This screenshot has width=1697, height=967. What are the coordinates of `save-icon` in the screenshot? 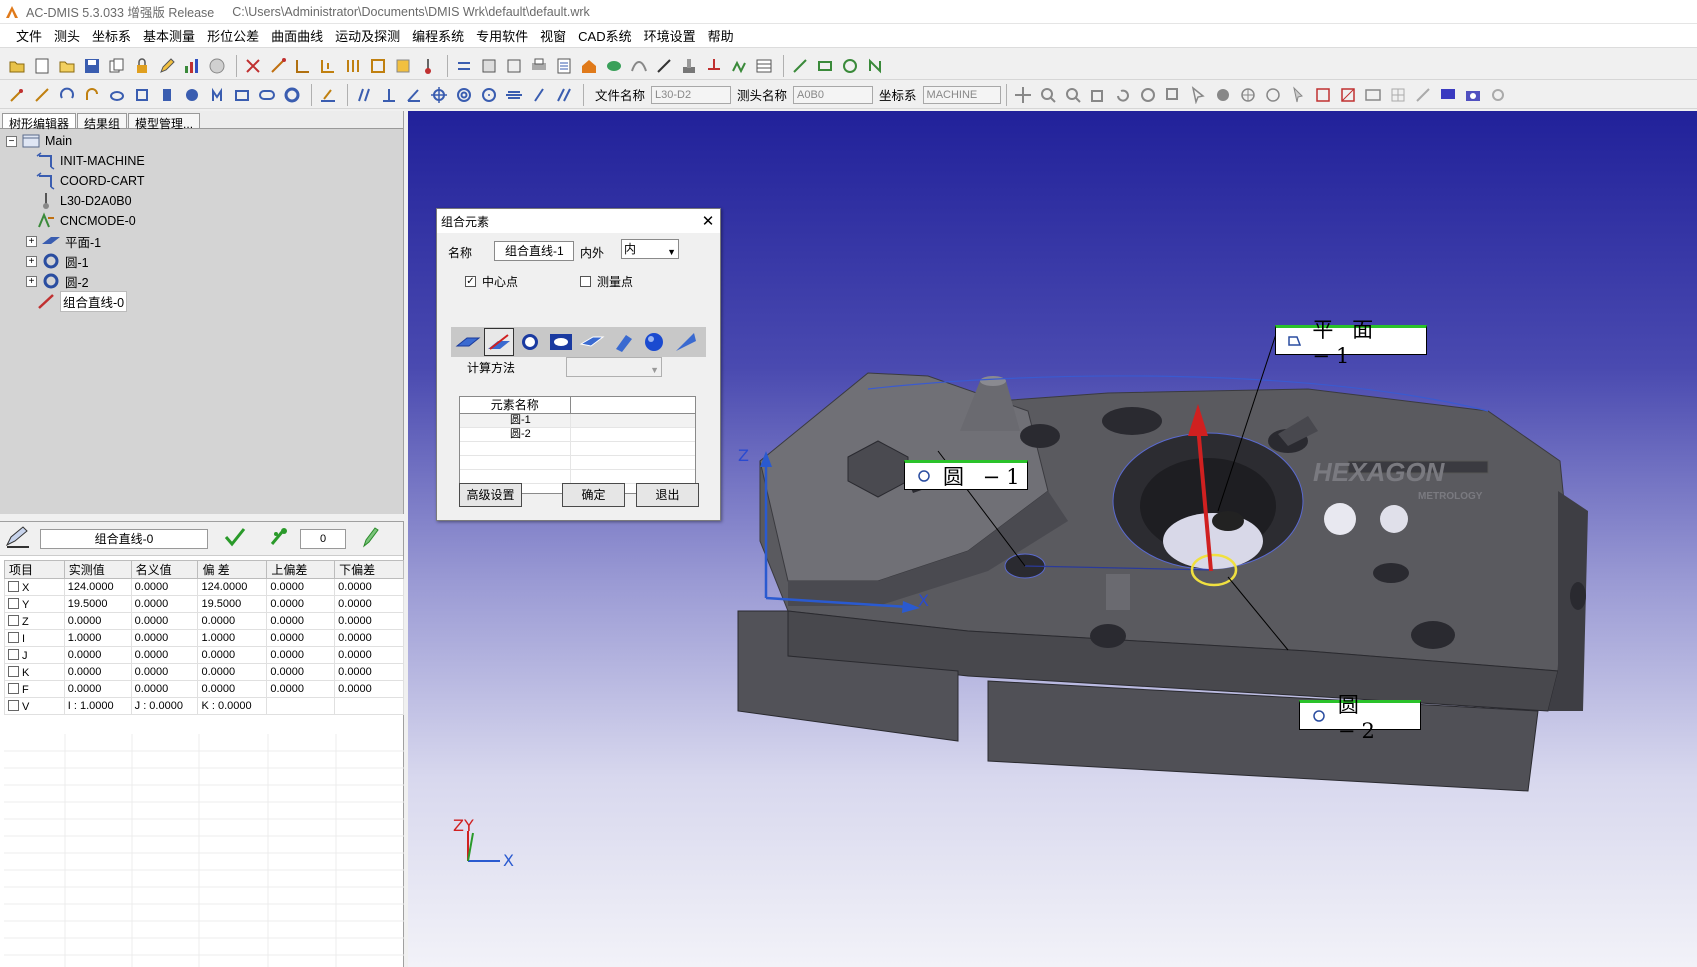 It's located at (92, 66).